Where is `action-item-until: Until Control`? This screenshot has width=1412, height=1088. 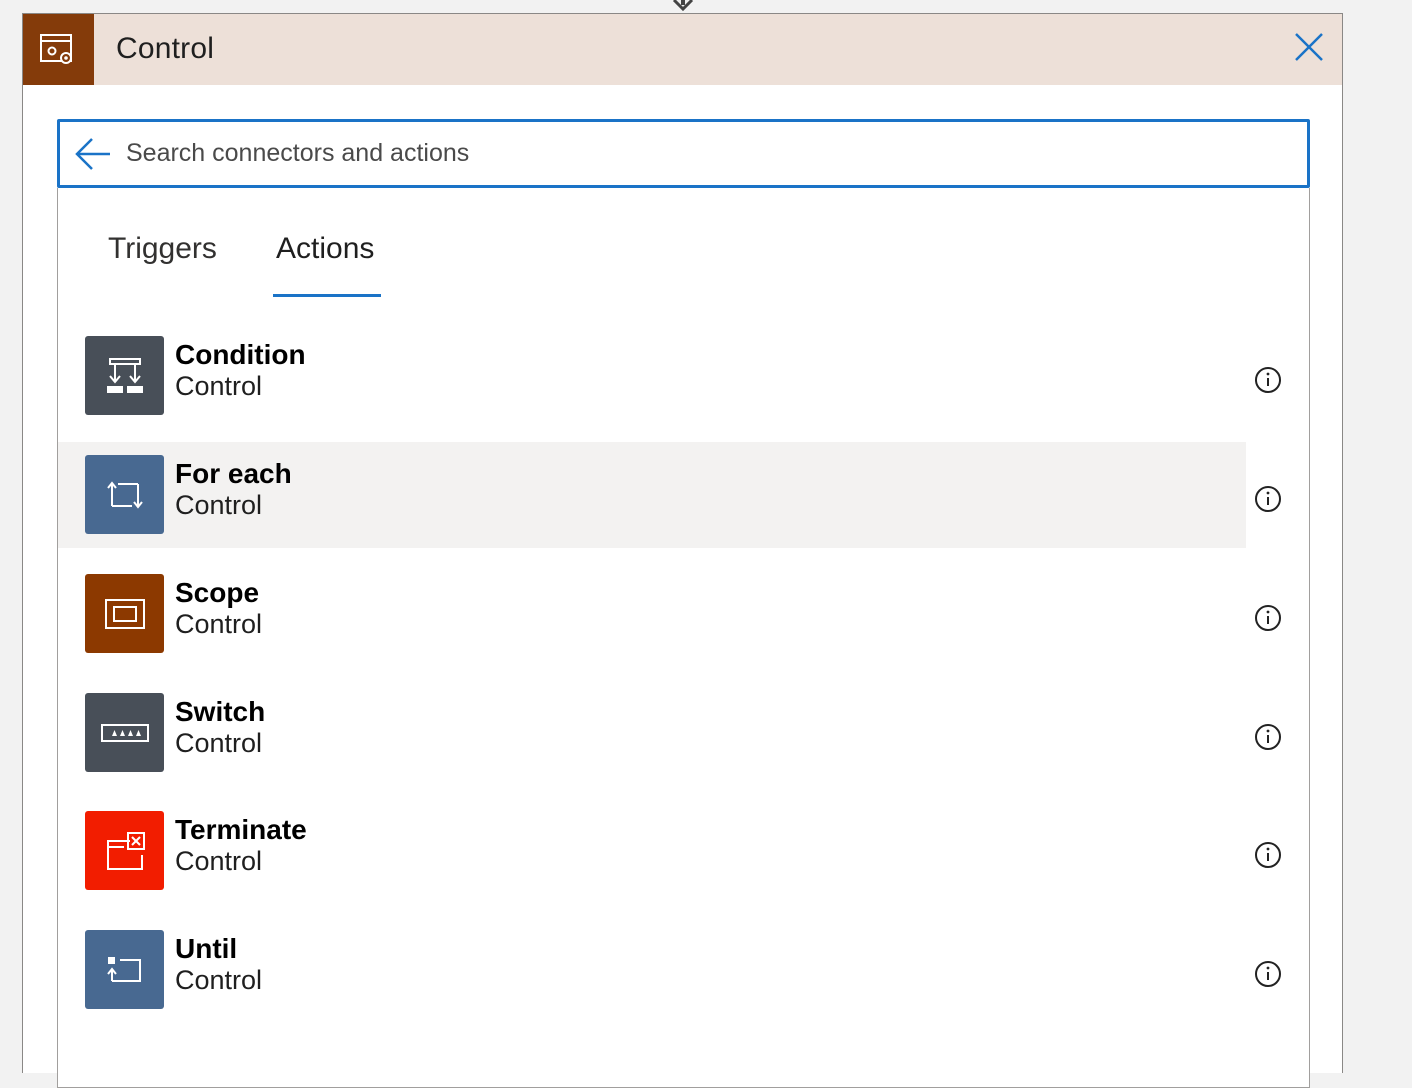
action-item-until: Until Control is located at coordinates (652, 970).